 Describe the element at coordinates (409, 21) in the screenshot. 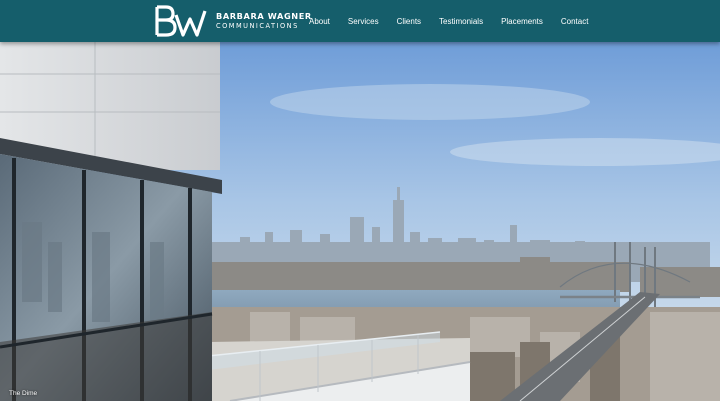

I see `nav-clients: Clients` at that location.